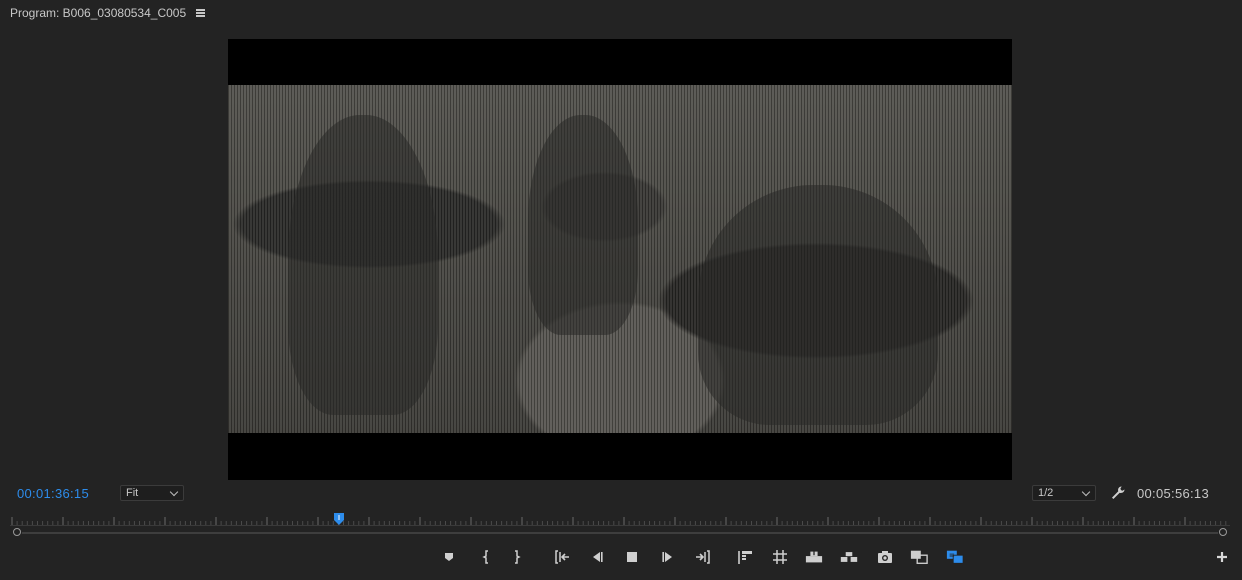 The height and width of the screenshot is (580, 1242). I want to click on comparison-view-icon, so click(919, 557).